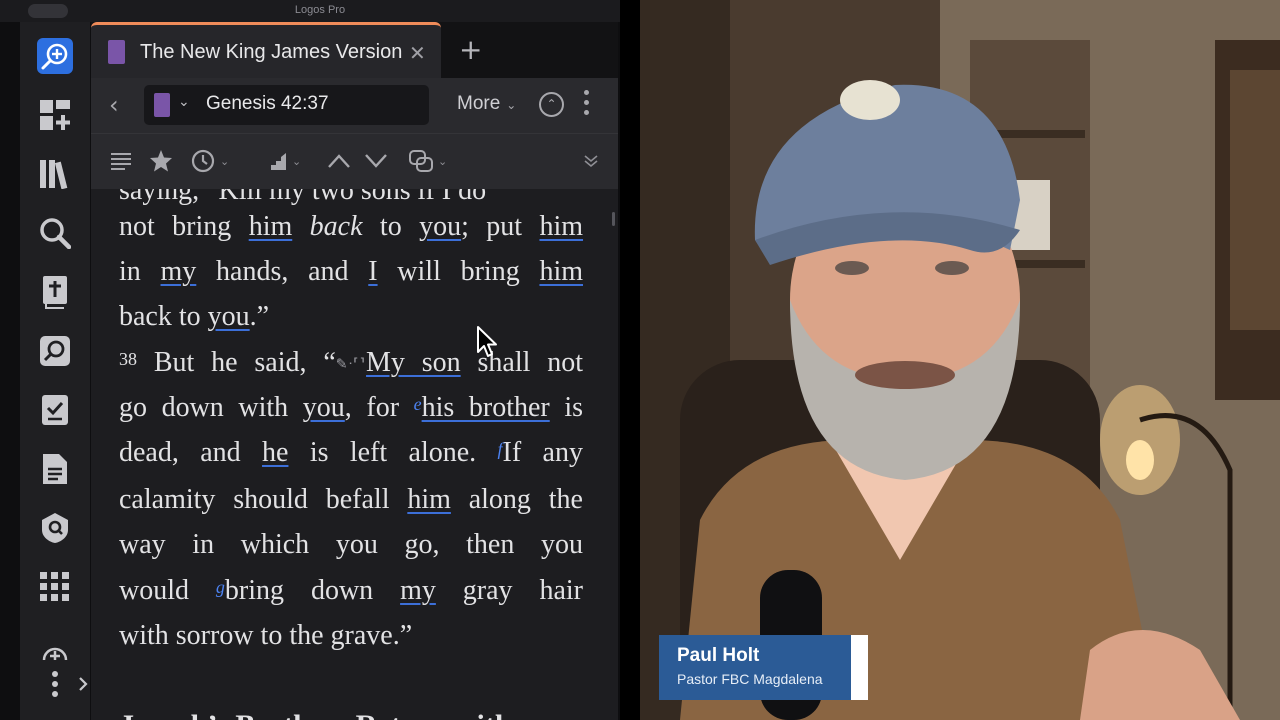 Image resolution: width=1280 pixels, height=720 pixels. I want to click on text-line: way in which you go, then you, so click(351, 544).